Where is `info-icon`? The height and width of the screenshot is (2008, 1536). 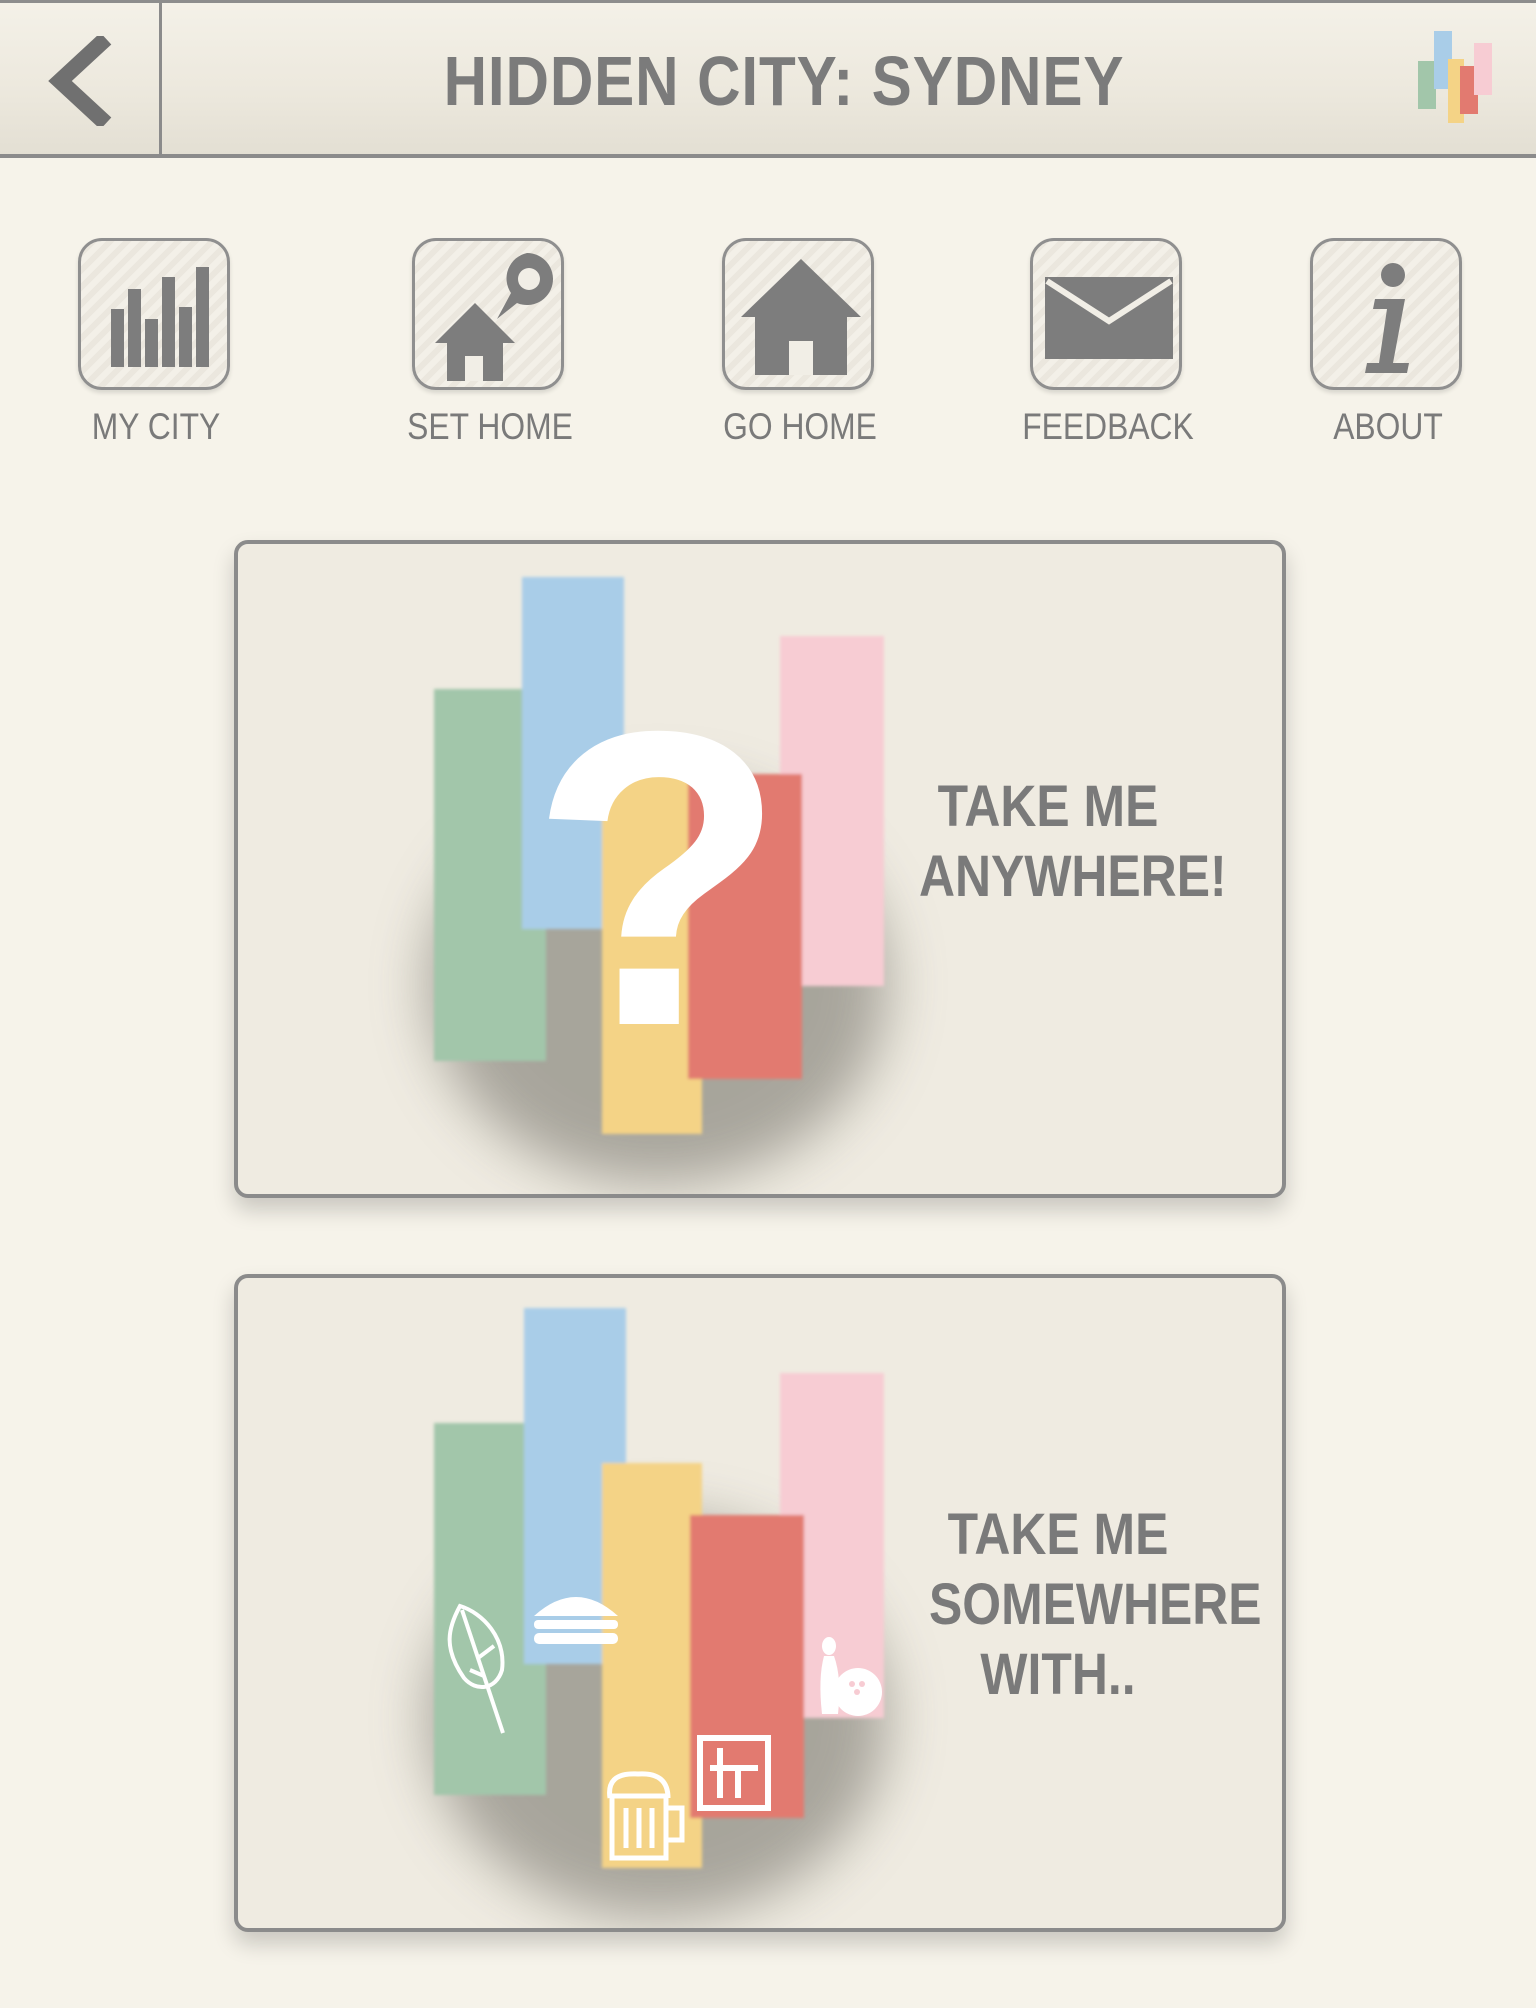 info-icon is located at coordinates (1387, 318).